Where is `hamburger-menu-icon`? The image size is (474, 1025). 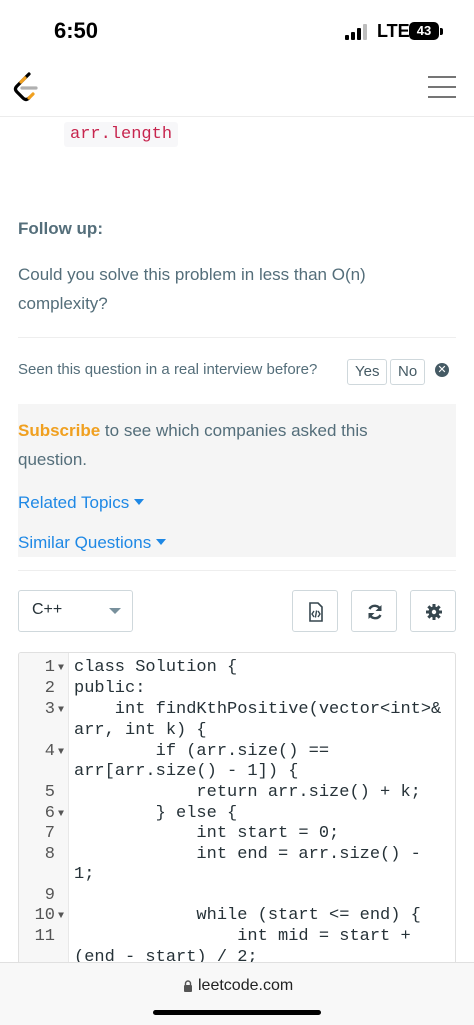
hamburger-menu-icon is located at coordinates (442, 87).